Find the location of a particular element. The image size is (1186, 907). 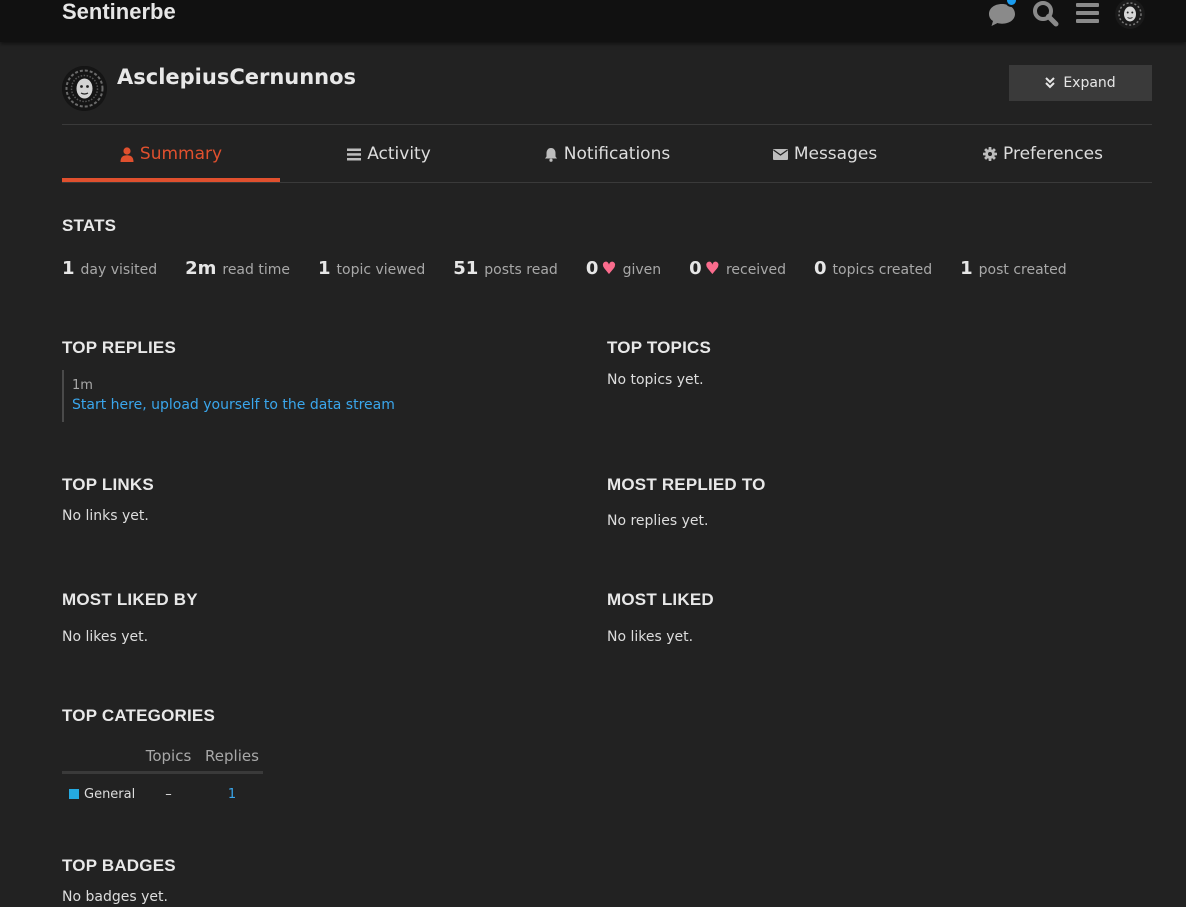

stat-topics-viewed: 1 topic viewed is located at coordinates (371, 268).